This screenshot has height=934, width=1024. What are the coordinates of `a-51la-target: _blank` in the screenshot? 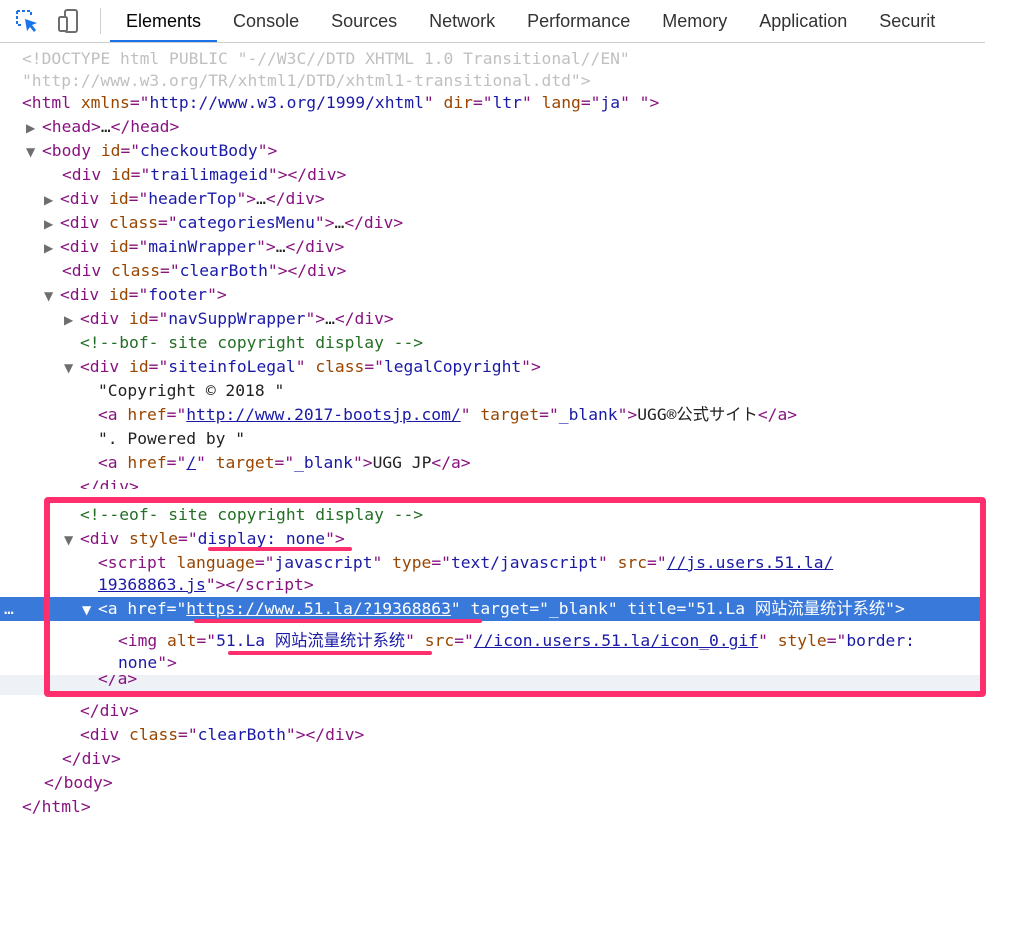 It's located at (578, 608).